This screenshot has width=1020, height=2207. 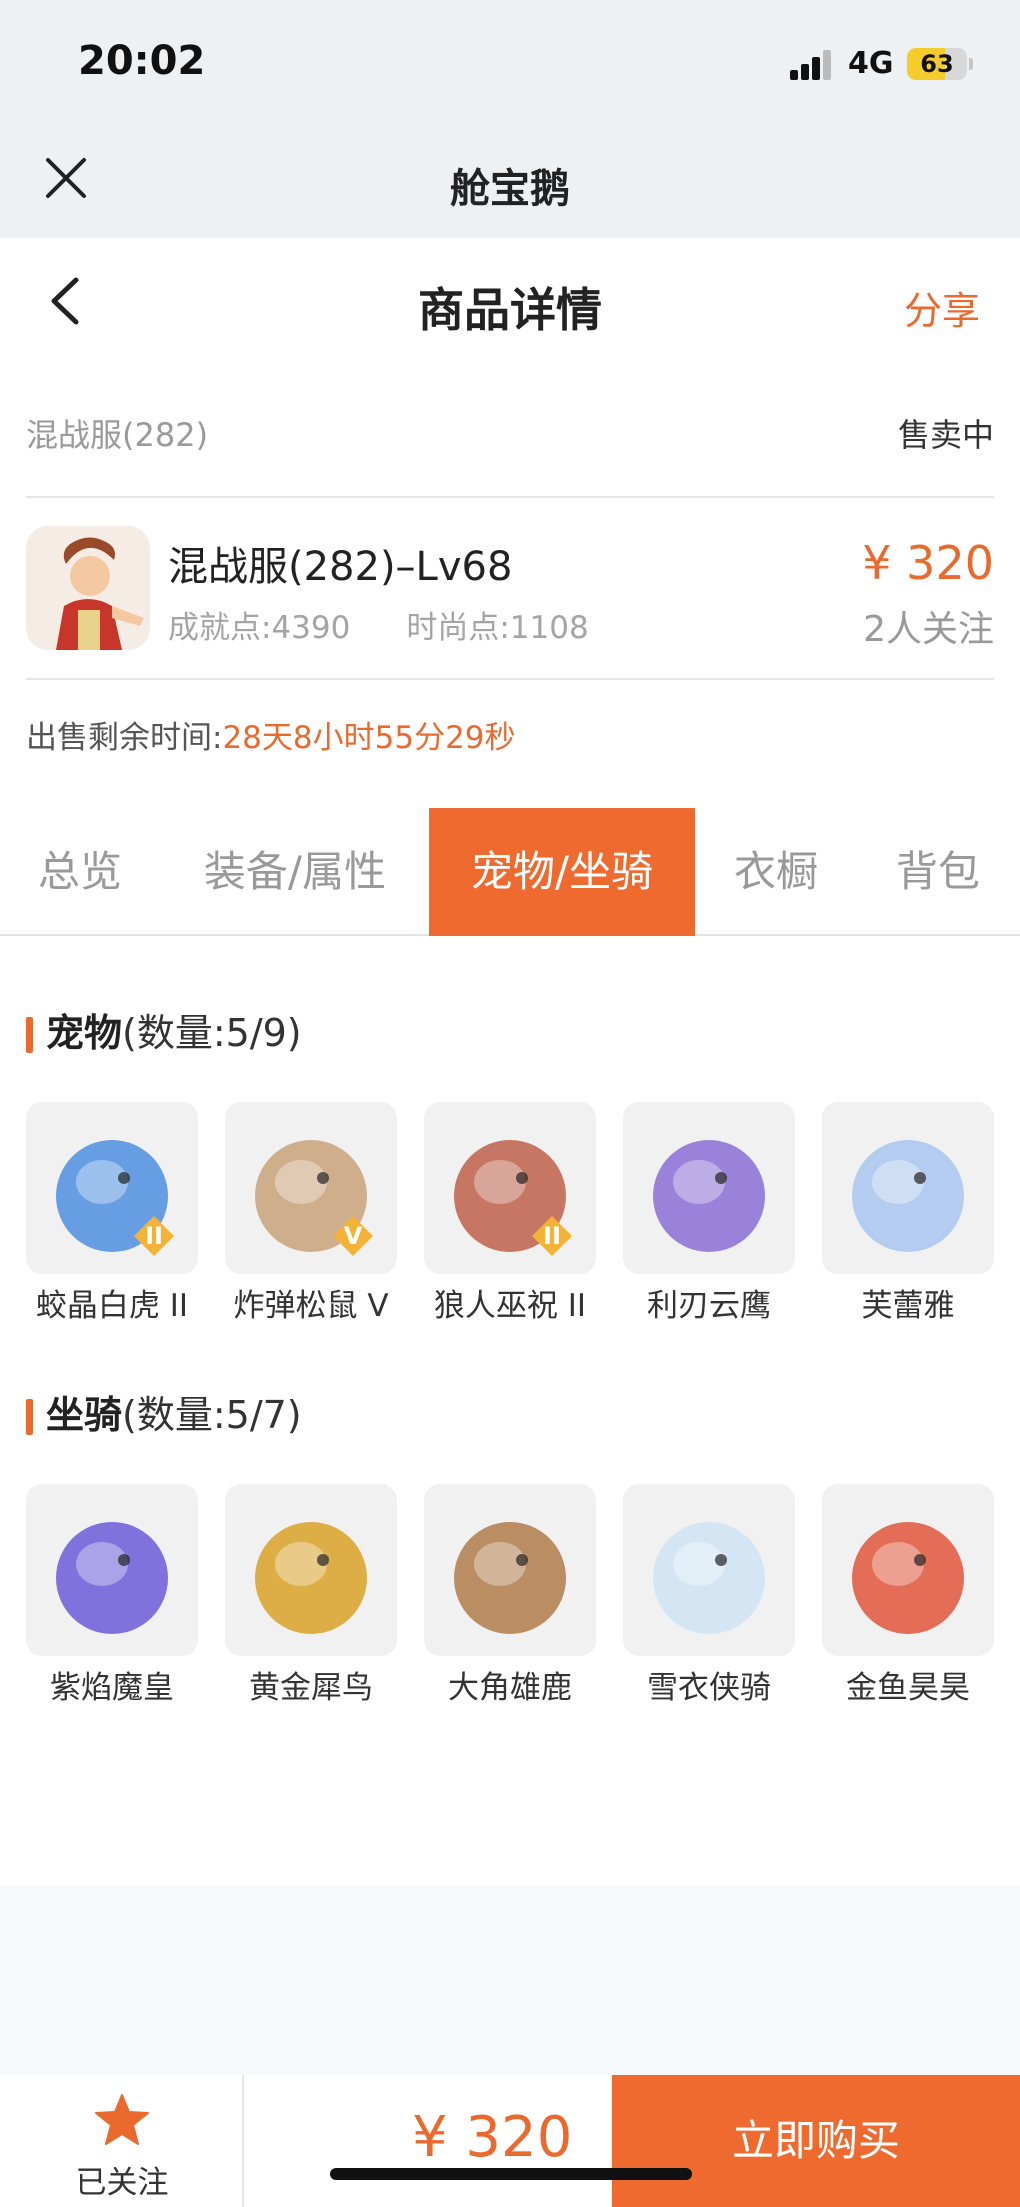 I want to click on detail-tabs: 总览 装备/属性 宠物/坐骑 衣橱 背包, so click(x=510, y=872).